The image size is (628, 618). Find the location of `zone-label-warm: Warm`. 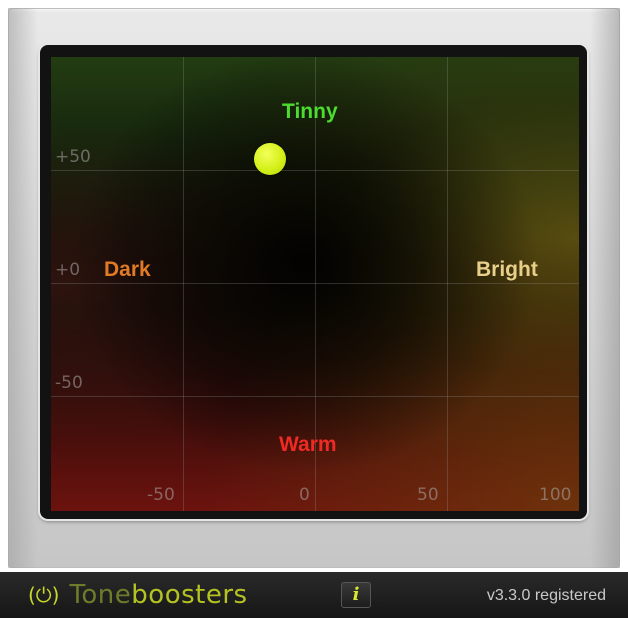

zone-label-warm: Warm is located at coordinates (308, 444).